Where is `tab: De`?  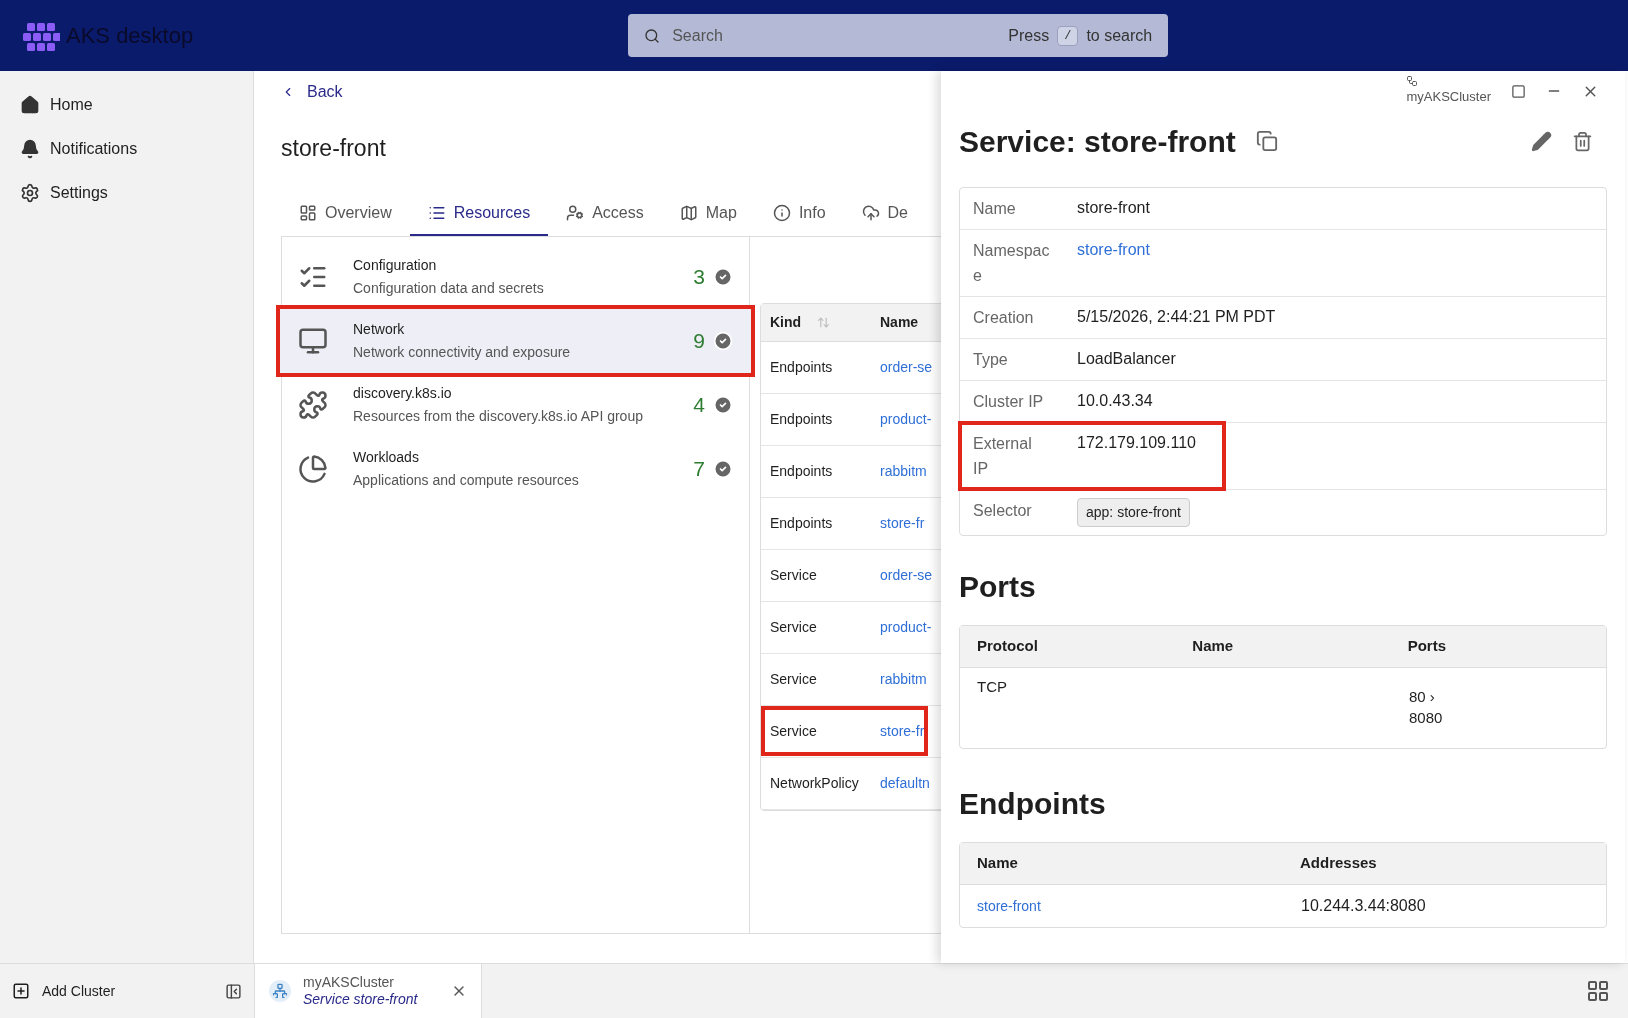
tab: De is located at coordinates (884, 213).